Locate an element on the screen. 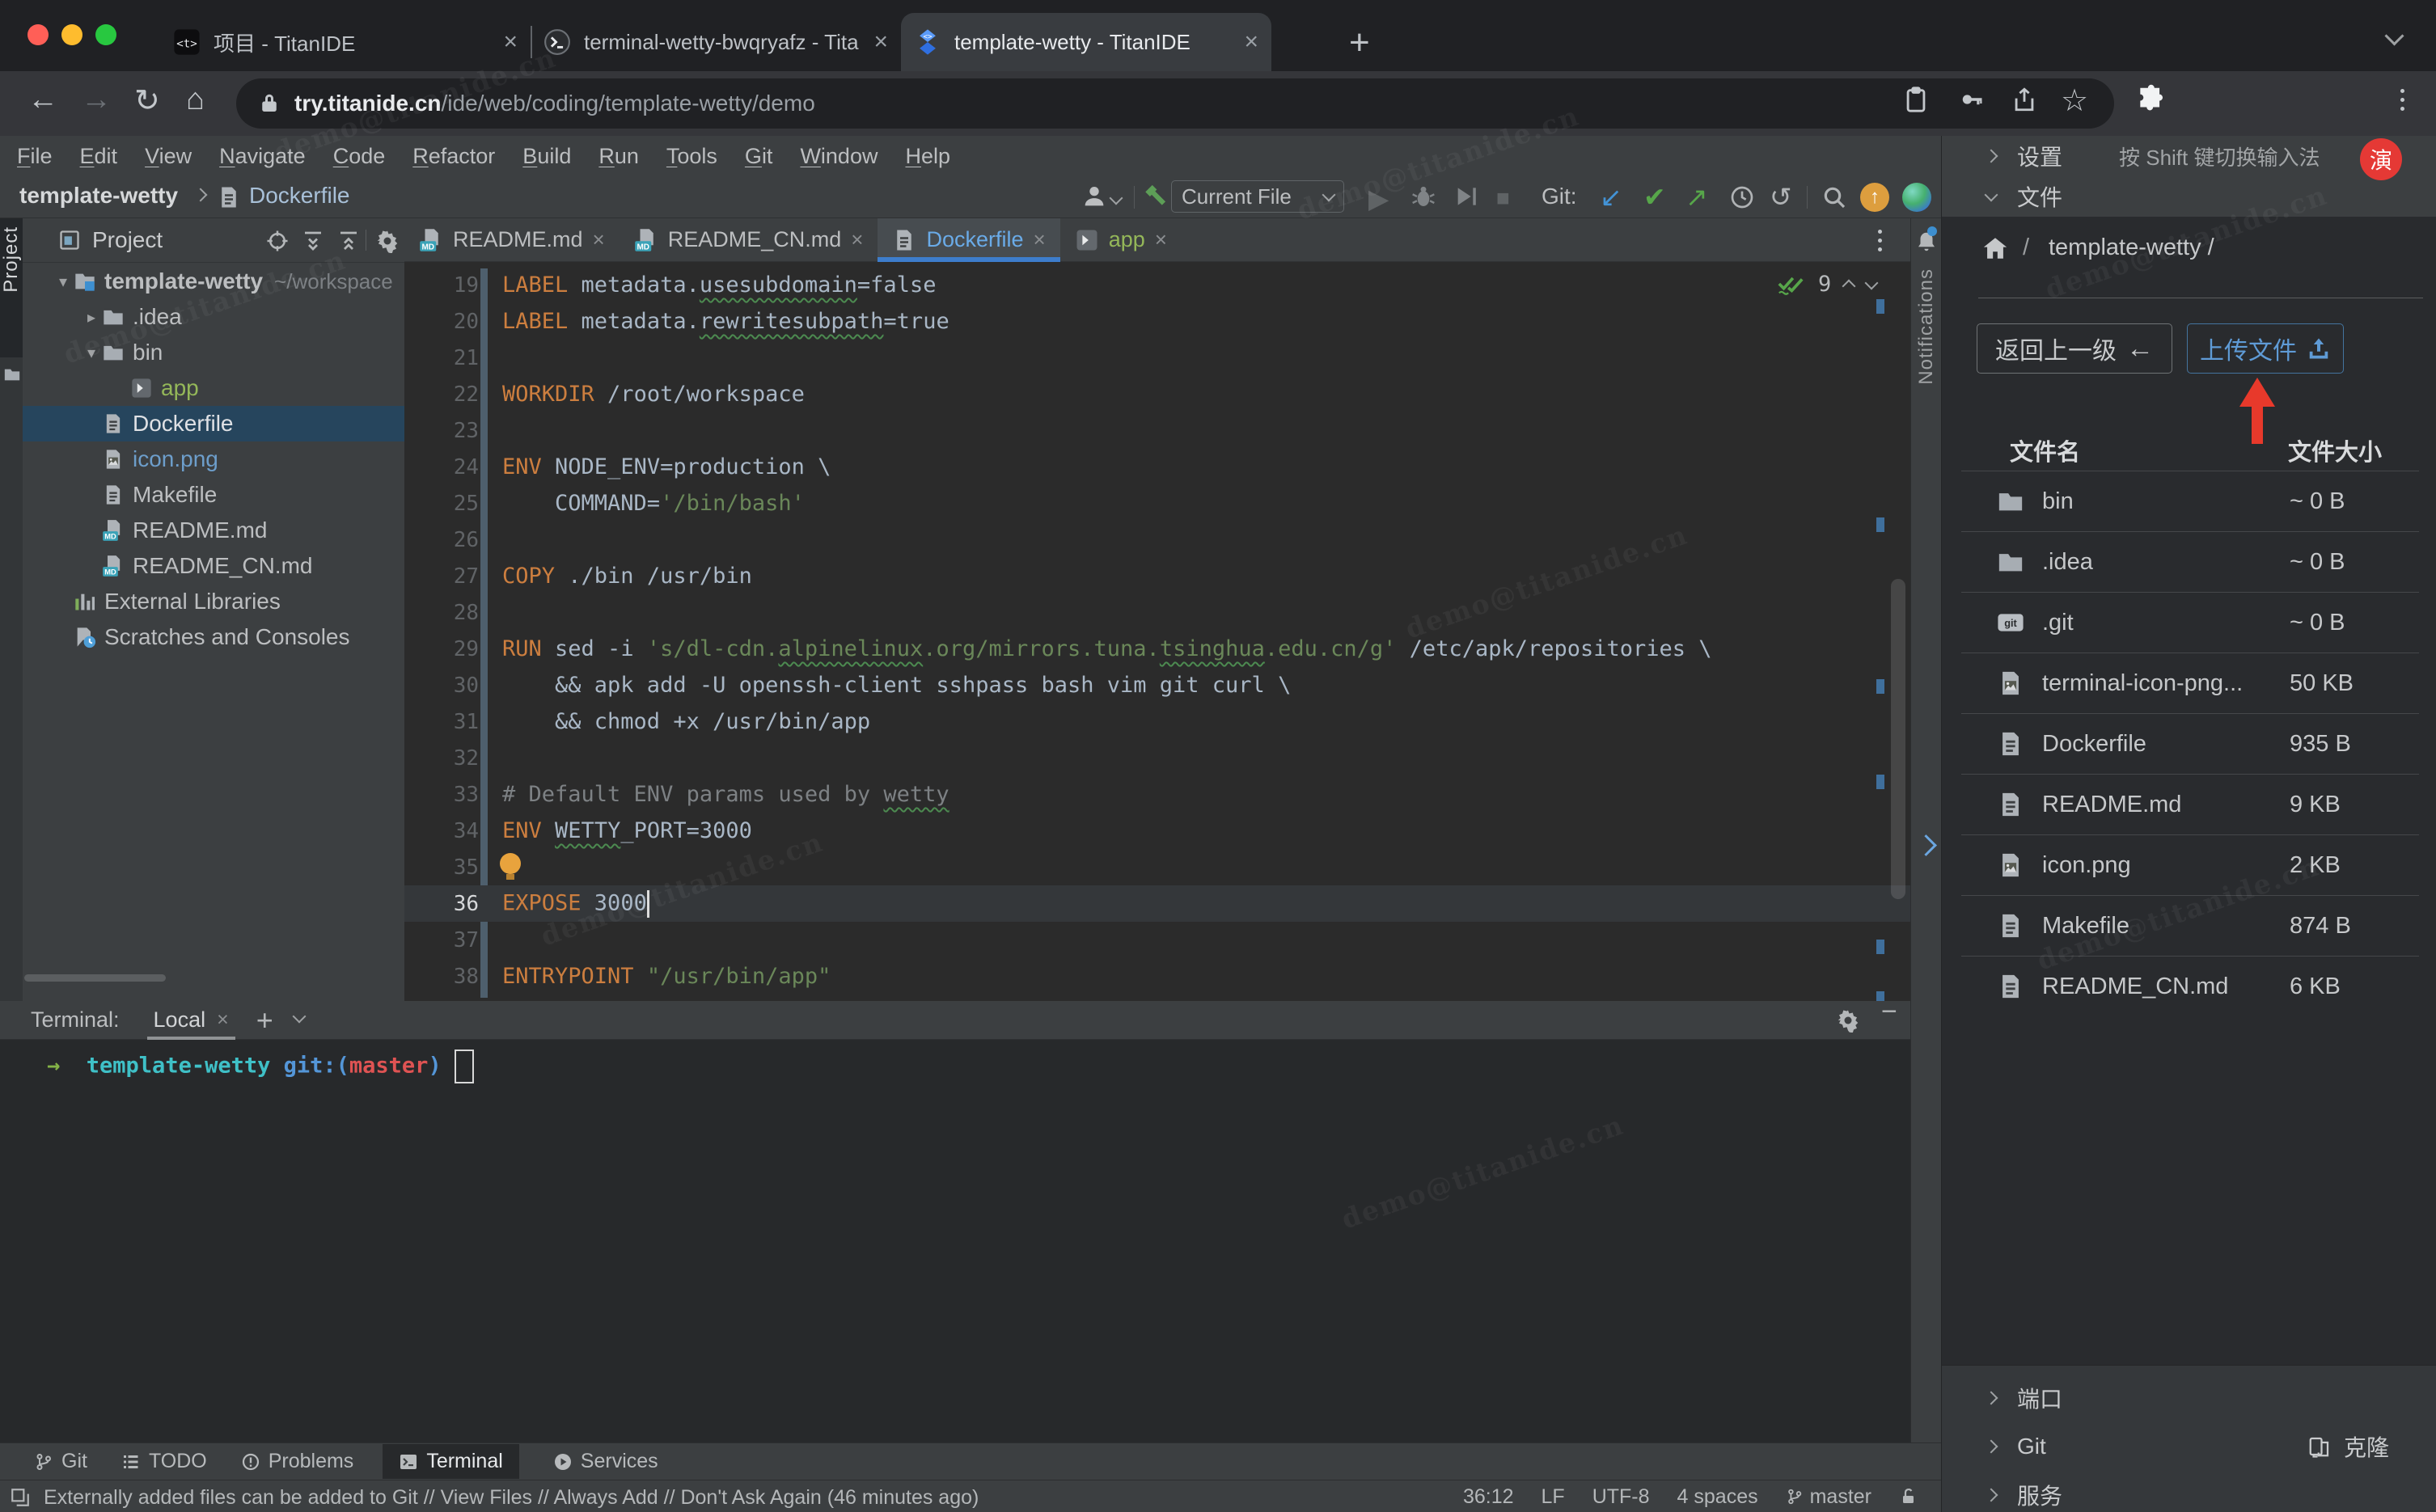 The image size is (2436, 1512). tree-item-readme-md: MD README.md is located at coordinates (213, 530).